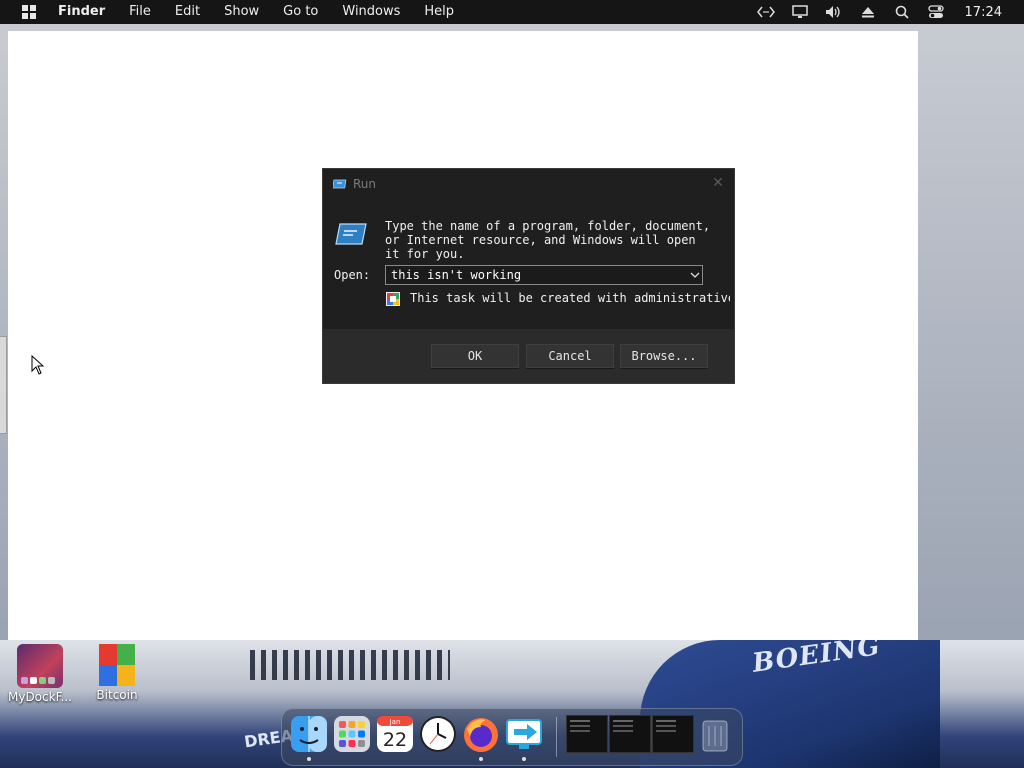  Describe the element at coordinates (717, 734) in the screenshot. I see `trash-icon` at that location.